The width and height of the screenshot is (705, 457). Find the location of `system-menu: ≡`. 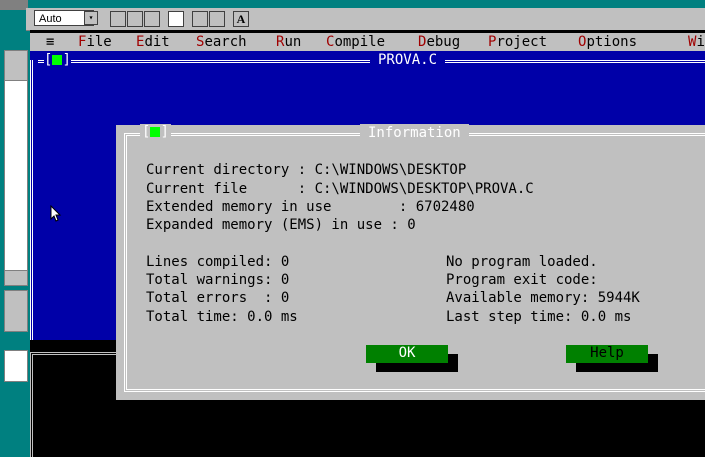

system-menu: ≡ is located at coordinates (50, 42).